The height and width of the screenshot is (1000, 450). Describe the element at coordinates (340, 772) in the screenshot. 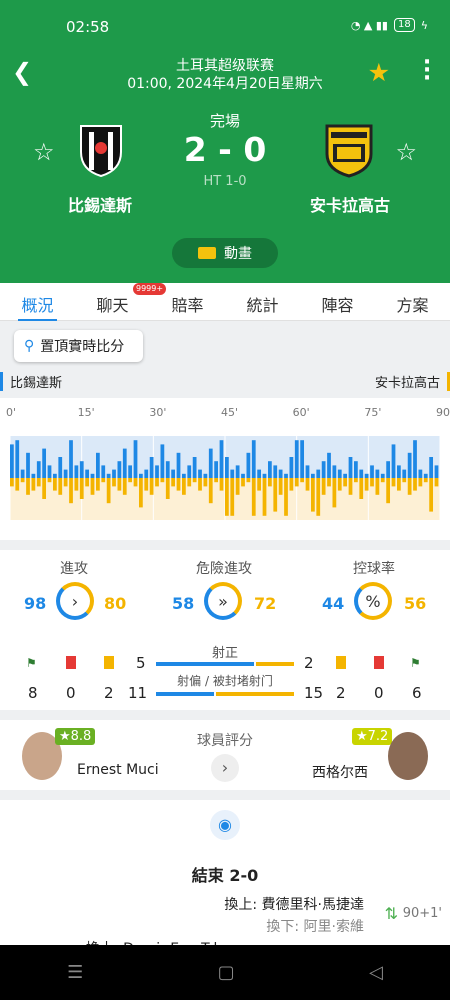

I see `away-player-name: 西格尔西` at that location.